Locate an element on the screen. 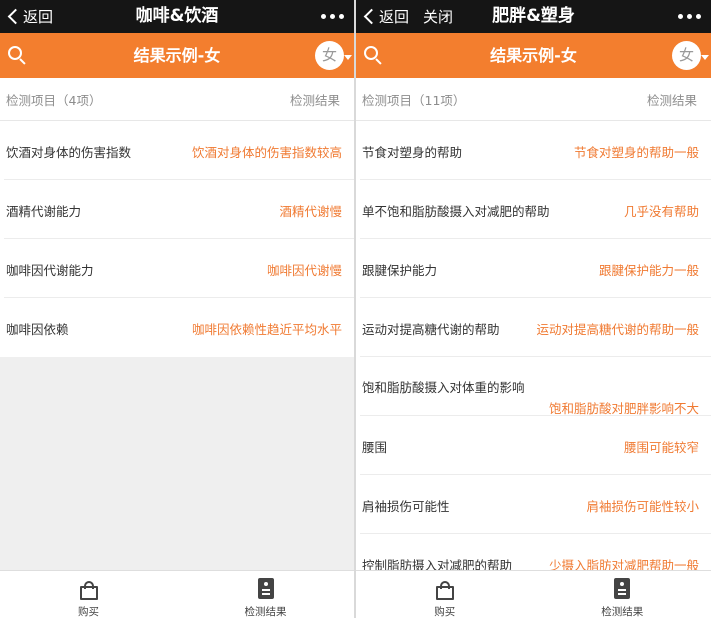 The image size is (711, 618). list-item: 运动对提高糖代谢的帮助 运动对提高糖代谢的帮助一般 is located at coordinates (535, 327).